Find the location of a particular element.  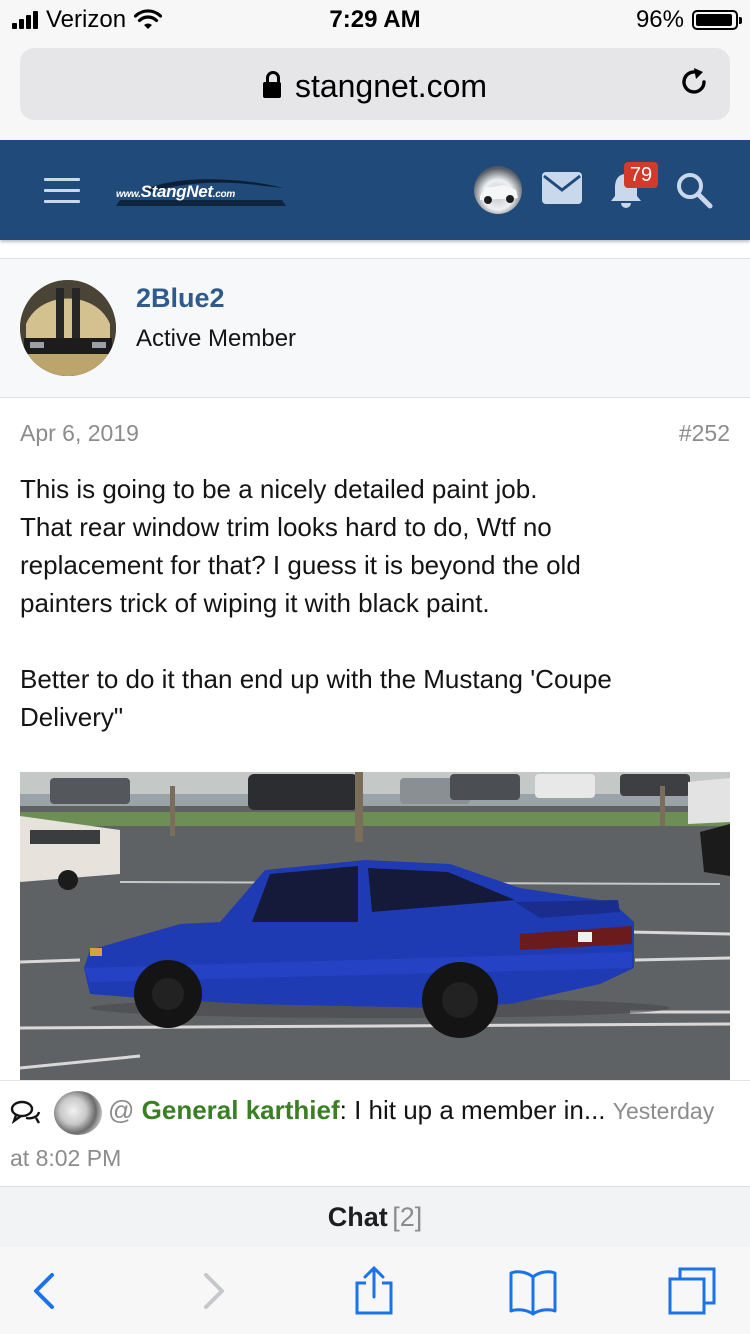

notification-badge: 79 is located at coordinates (641, 175).